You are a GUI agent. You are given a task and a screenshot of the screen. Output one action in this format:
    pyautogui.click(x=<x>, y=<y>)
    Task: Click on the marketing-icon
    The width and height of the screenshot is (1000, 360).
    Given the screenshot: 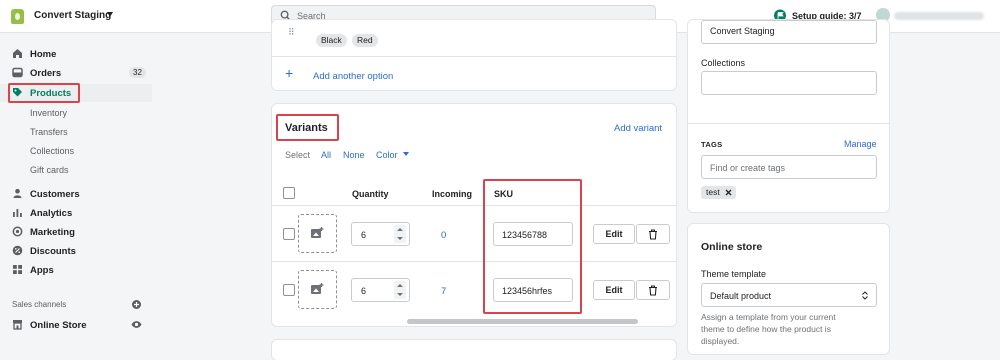 What is the action you would take?
    pyautogui.click(x=17, y=231)
    